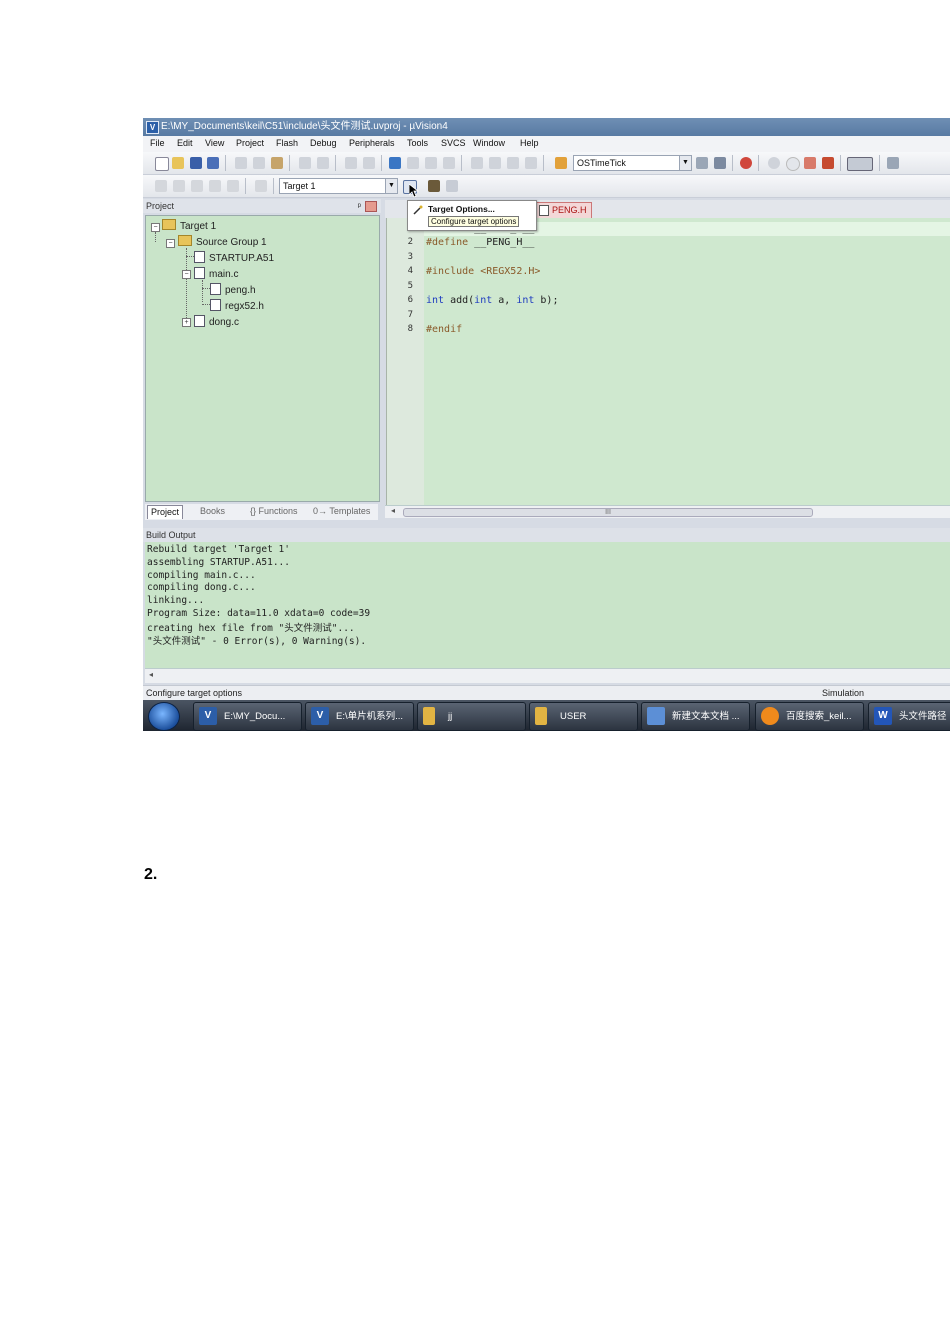 This screenshot has width=950, height=1344. I want to click on build-output-header: Build Output, so click(546, 535).